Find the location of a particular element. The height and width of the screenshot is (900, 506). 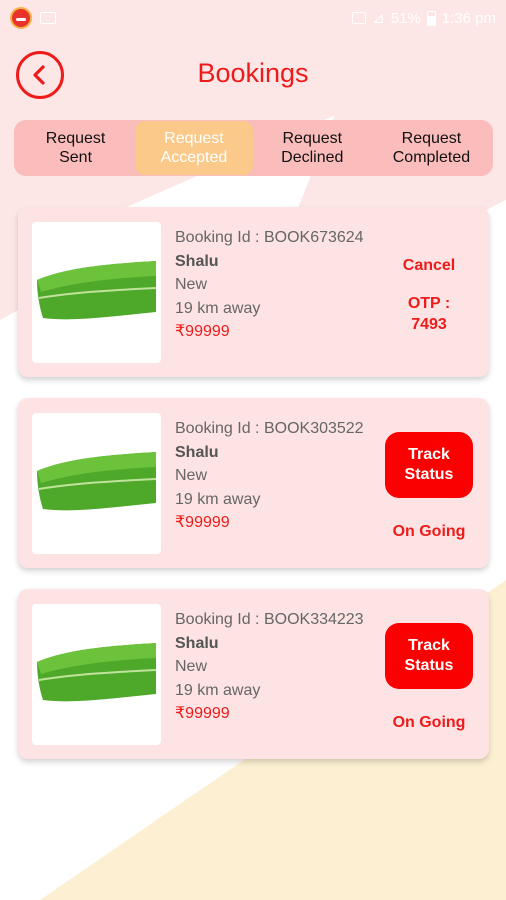

booking-id-value: BOOK334223 is located at coordinates (313, 619).